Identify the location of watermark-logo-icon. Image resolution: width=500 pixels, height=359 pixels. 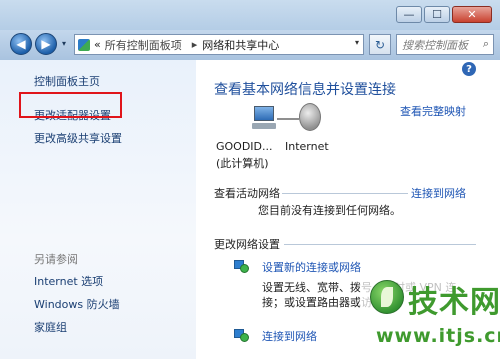
(387, 297).